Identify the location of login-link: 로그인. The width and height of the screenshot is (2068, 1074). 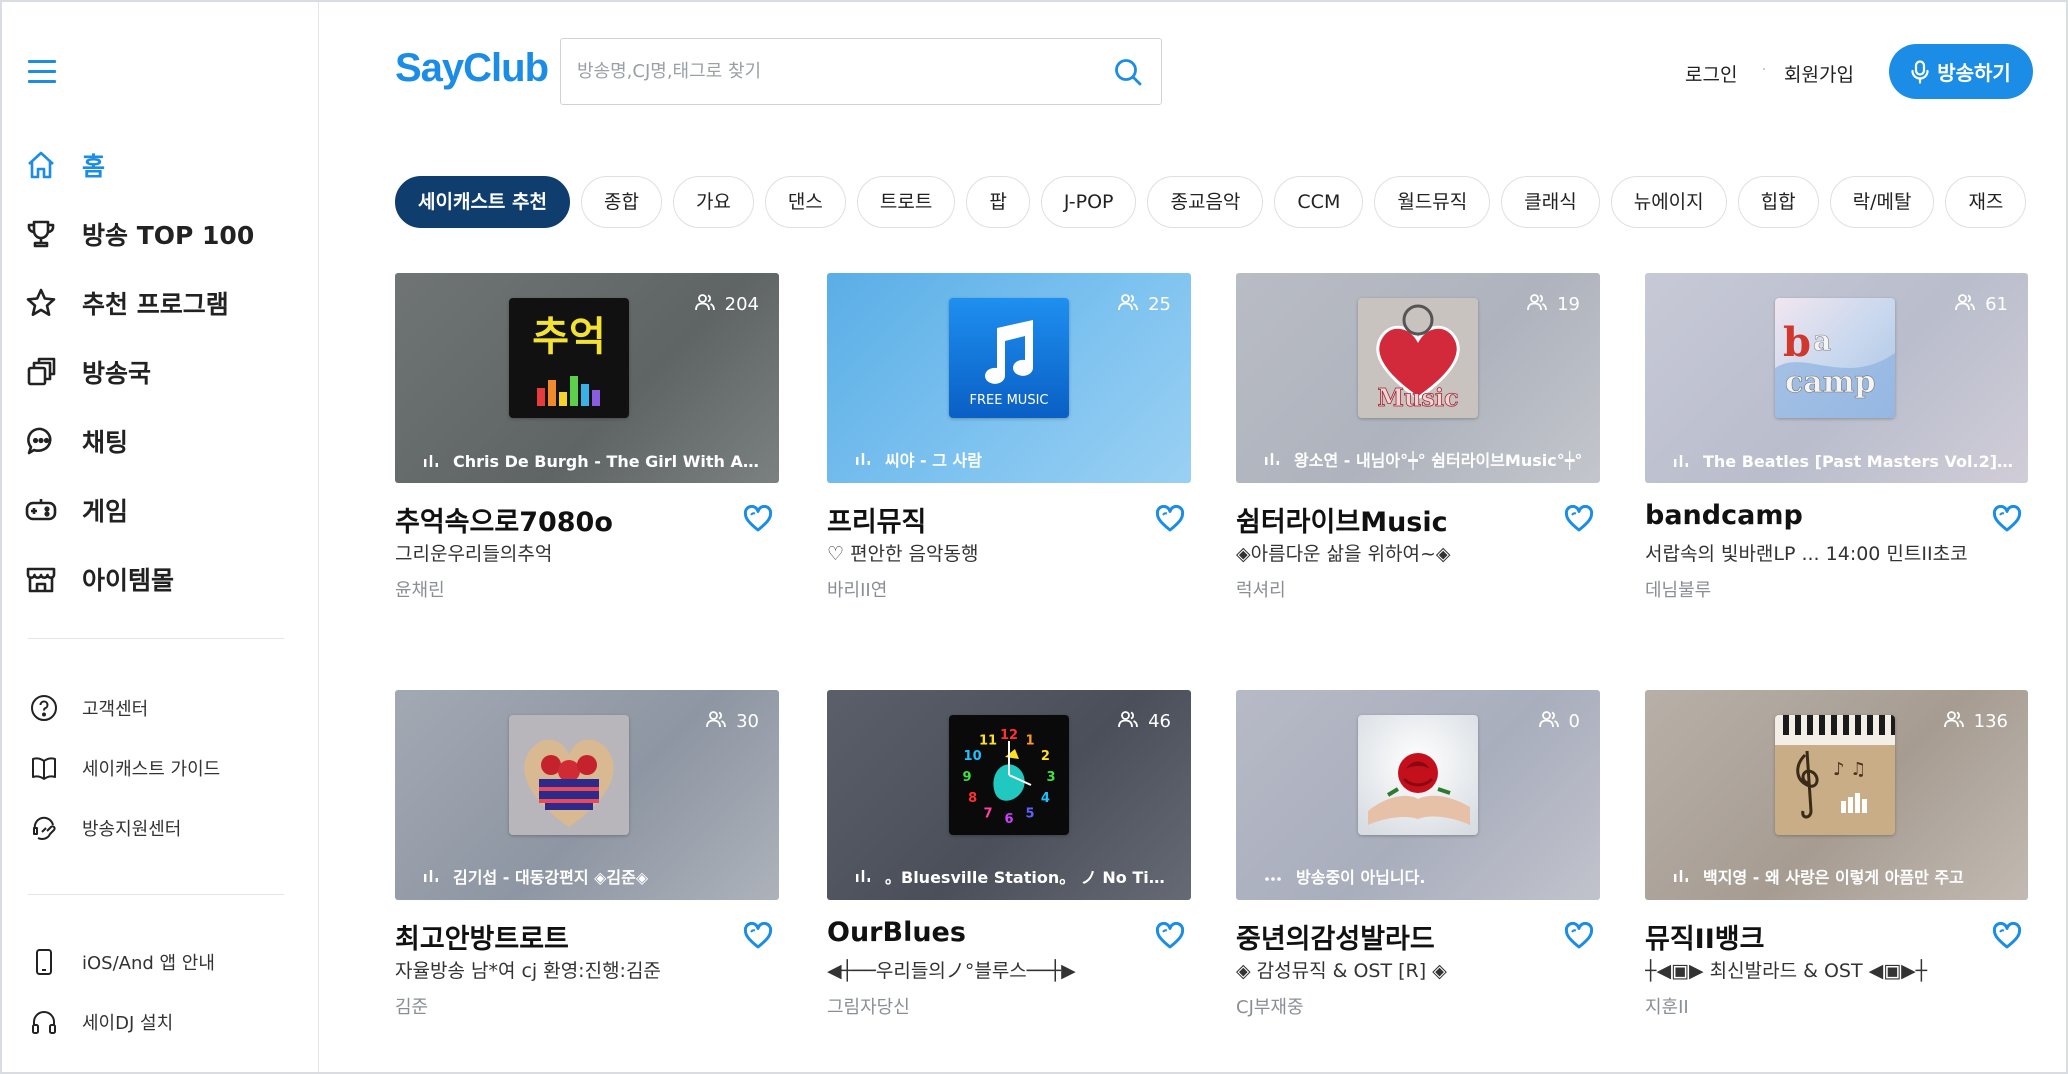
(1711, 73).